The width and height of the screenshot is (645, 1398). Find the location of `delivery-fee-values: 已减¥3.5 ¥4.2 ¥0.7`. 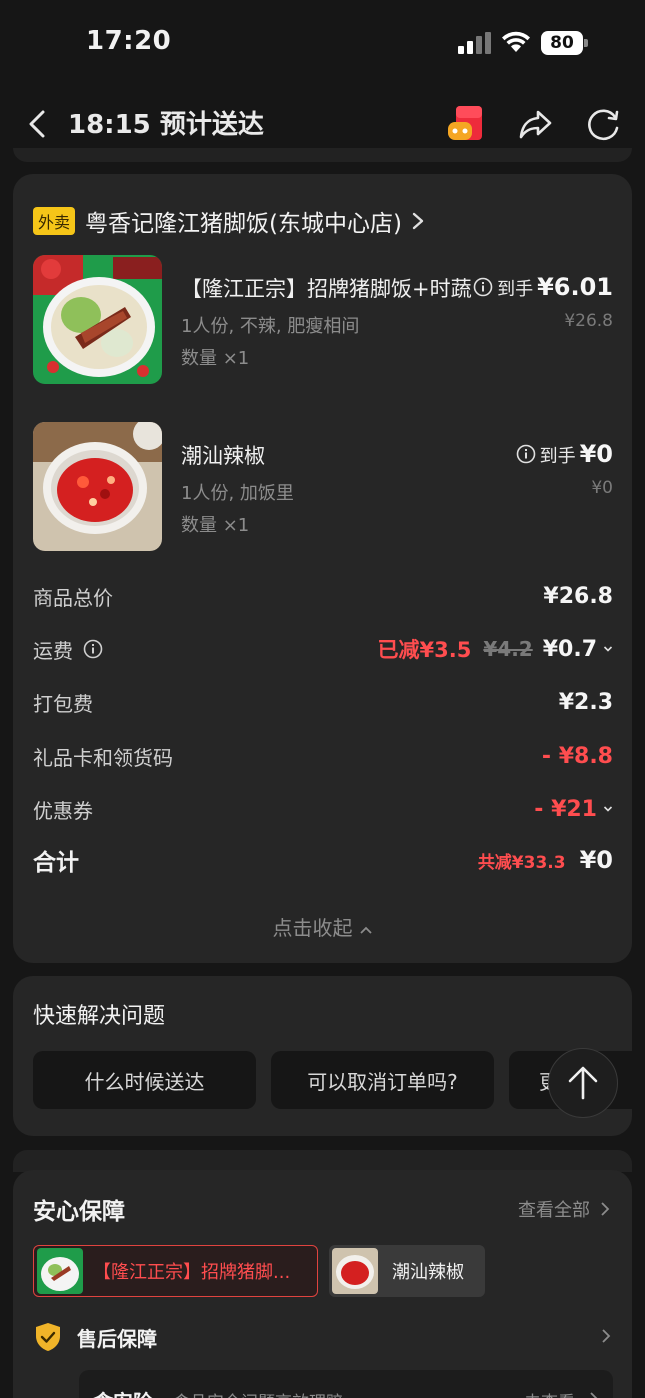

delivery-fee-values: 已减¥3.5 ¥4.2 ¥0.7 is located at coordinates (495, 649).